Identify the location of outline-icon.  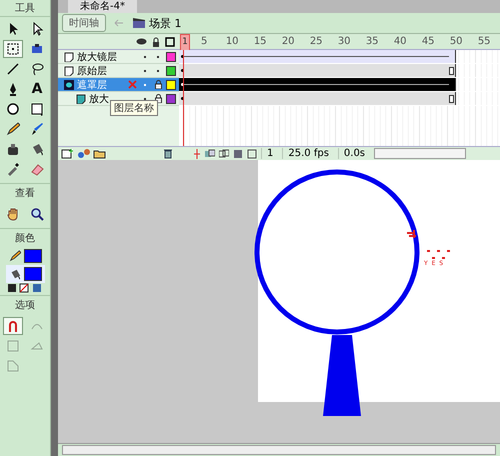
(170, 41).